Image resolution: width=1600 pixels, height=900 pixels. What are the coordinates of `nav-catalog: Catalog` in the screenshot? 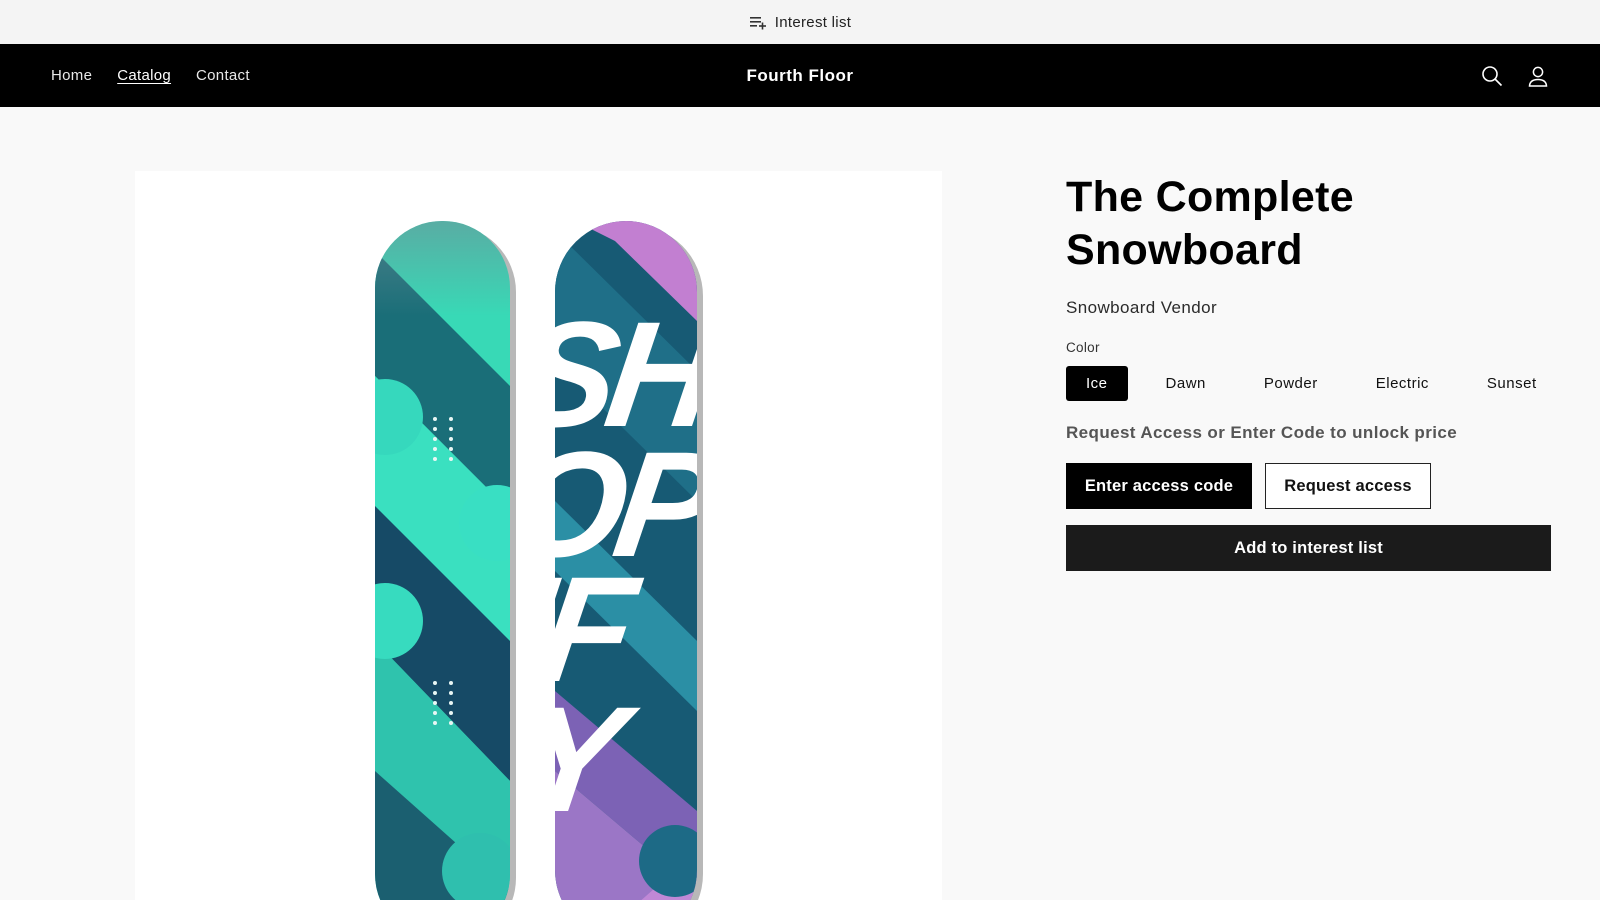 It's located at (144, 75).